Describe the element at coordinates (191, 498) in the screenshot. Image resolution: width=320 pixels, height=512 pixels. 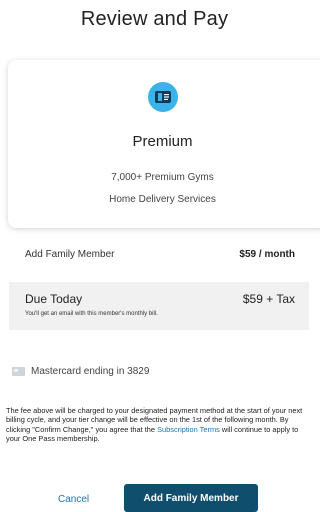
I see `add-family-member-button: Add Family Member` at that location.